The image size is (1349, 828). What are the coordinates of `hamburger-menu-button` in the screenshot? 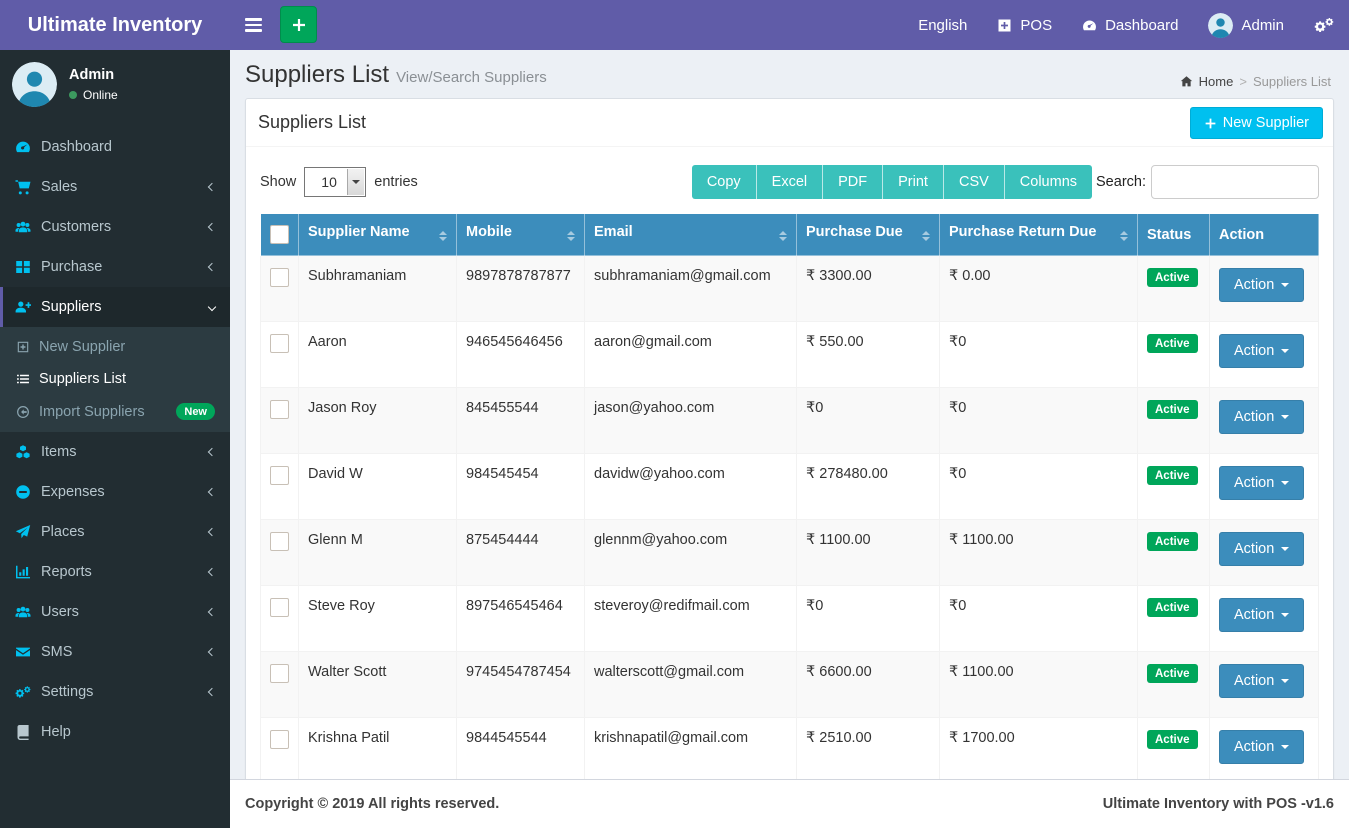 It's located at (253, 25).